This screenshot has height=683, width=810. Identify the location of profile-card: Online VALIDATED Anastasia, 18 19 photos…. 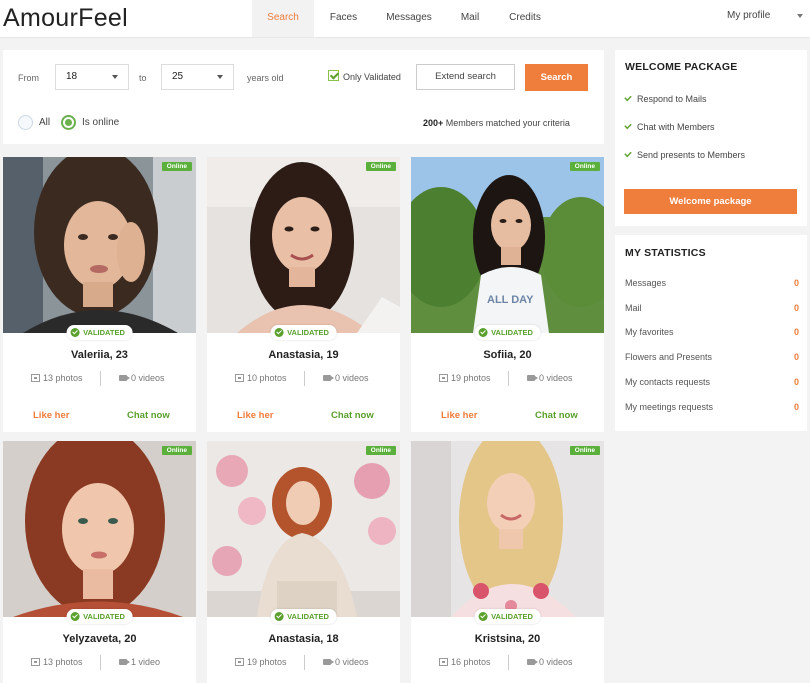
(303, 562).